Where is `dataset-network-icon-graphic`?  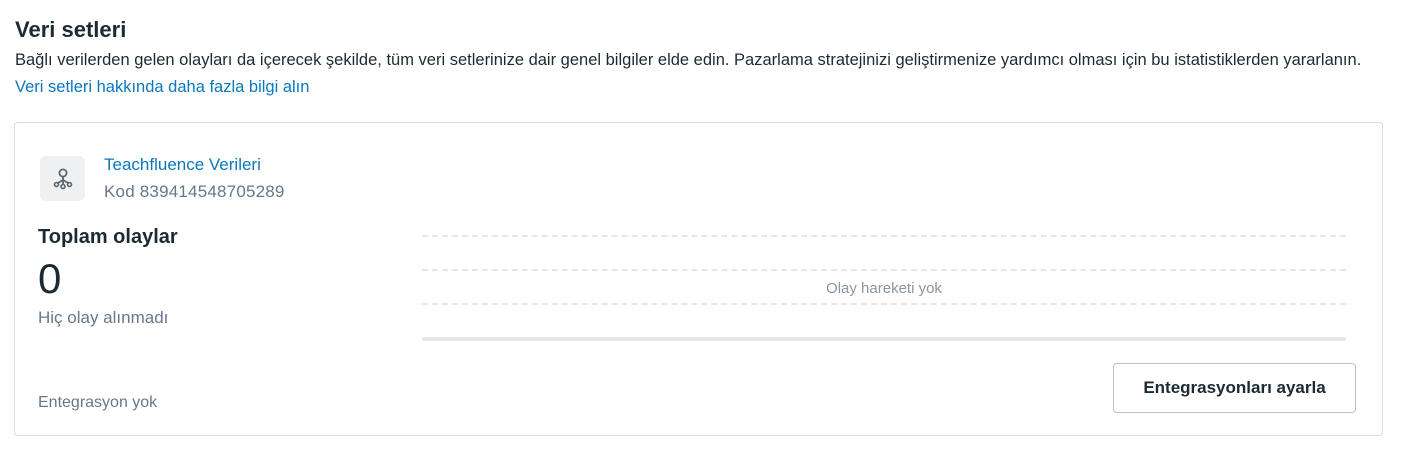 dataset-network-icon-graphic is located at coordinates (62, 178).